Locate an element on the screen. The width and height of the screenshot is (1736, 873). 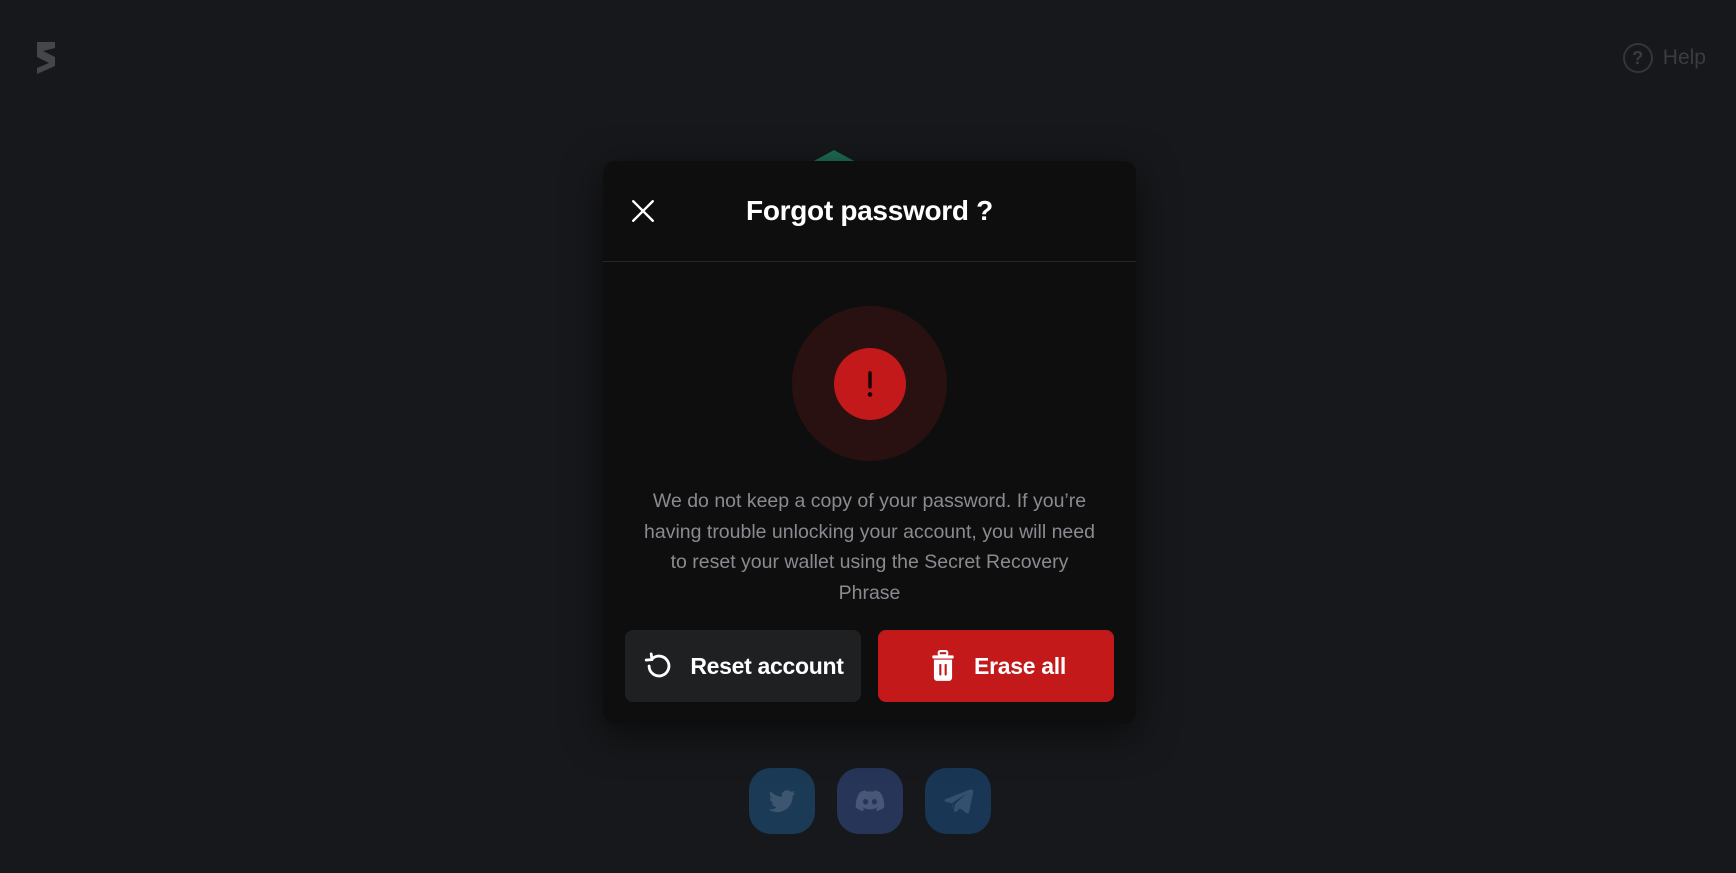
telegram-button is located at coordinates (958, 801).